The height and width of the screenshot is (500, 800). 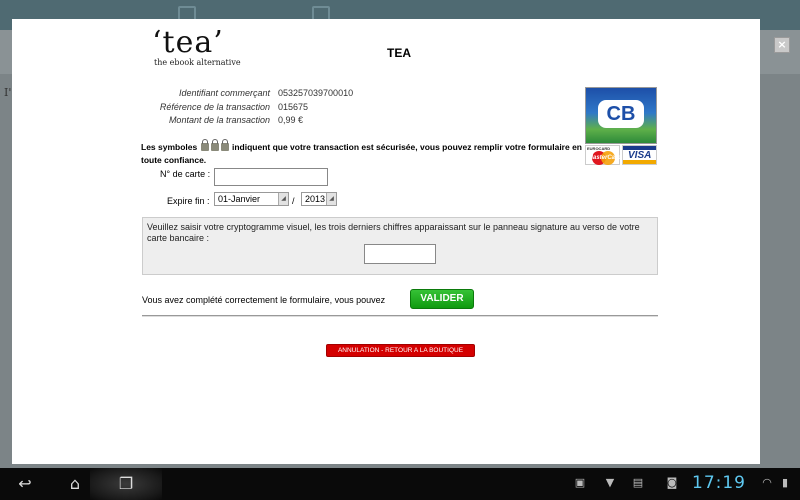 I want to click on tea-logo: ‘tea’ the ebook alternative, so click(x=207, y=46).